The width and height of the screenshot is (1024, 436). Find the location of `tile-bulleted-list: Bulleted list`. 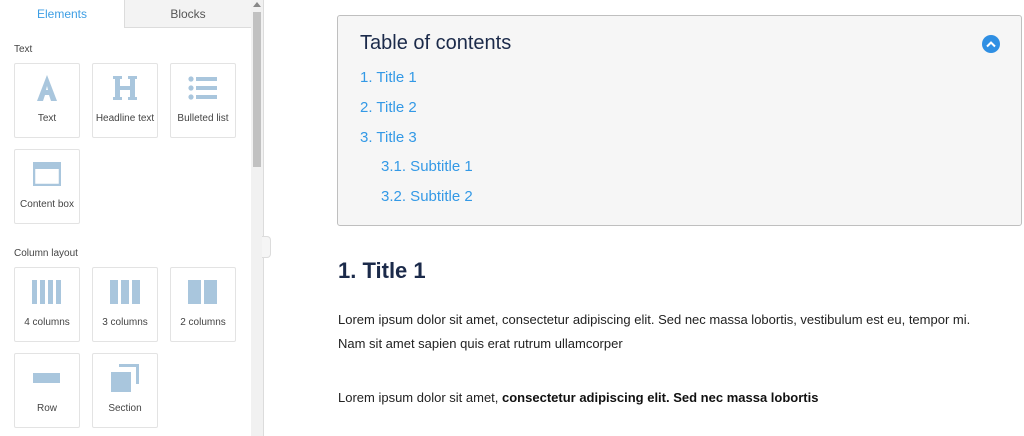

tile-bulleted-list: Bulleted list is located at coordinates (203, 100).